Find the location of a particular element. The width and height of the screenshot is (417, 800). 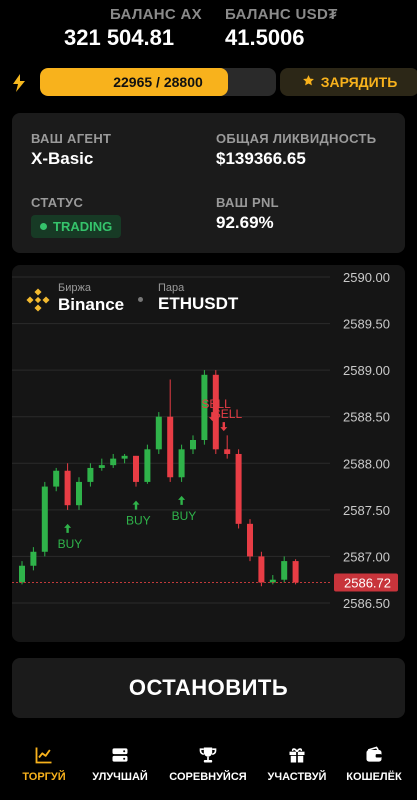

exchange-label: Биржа is located at coordinates (74, 288).